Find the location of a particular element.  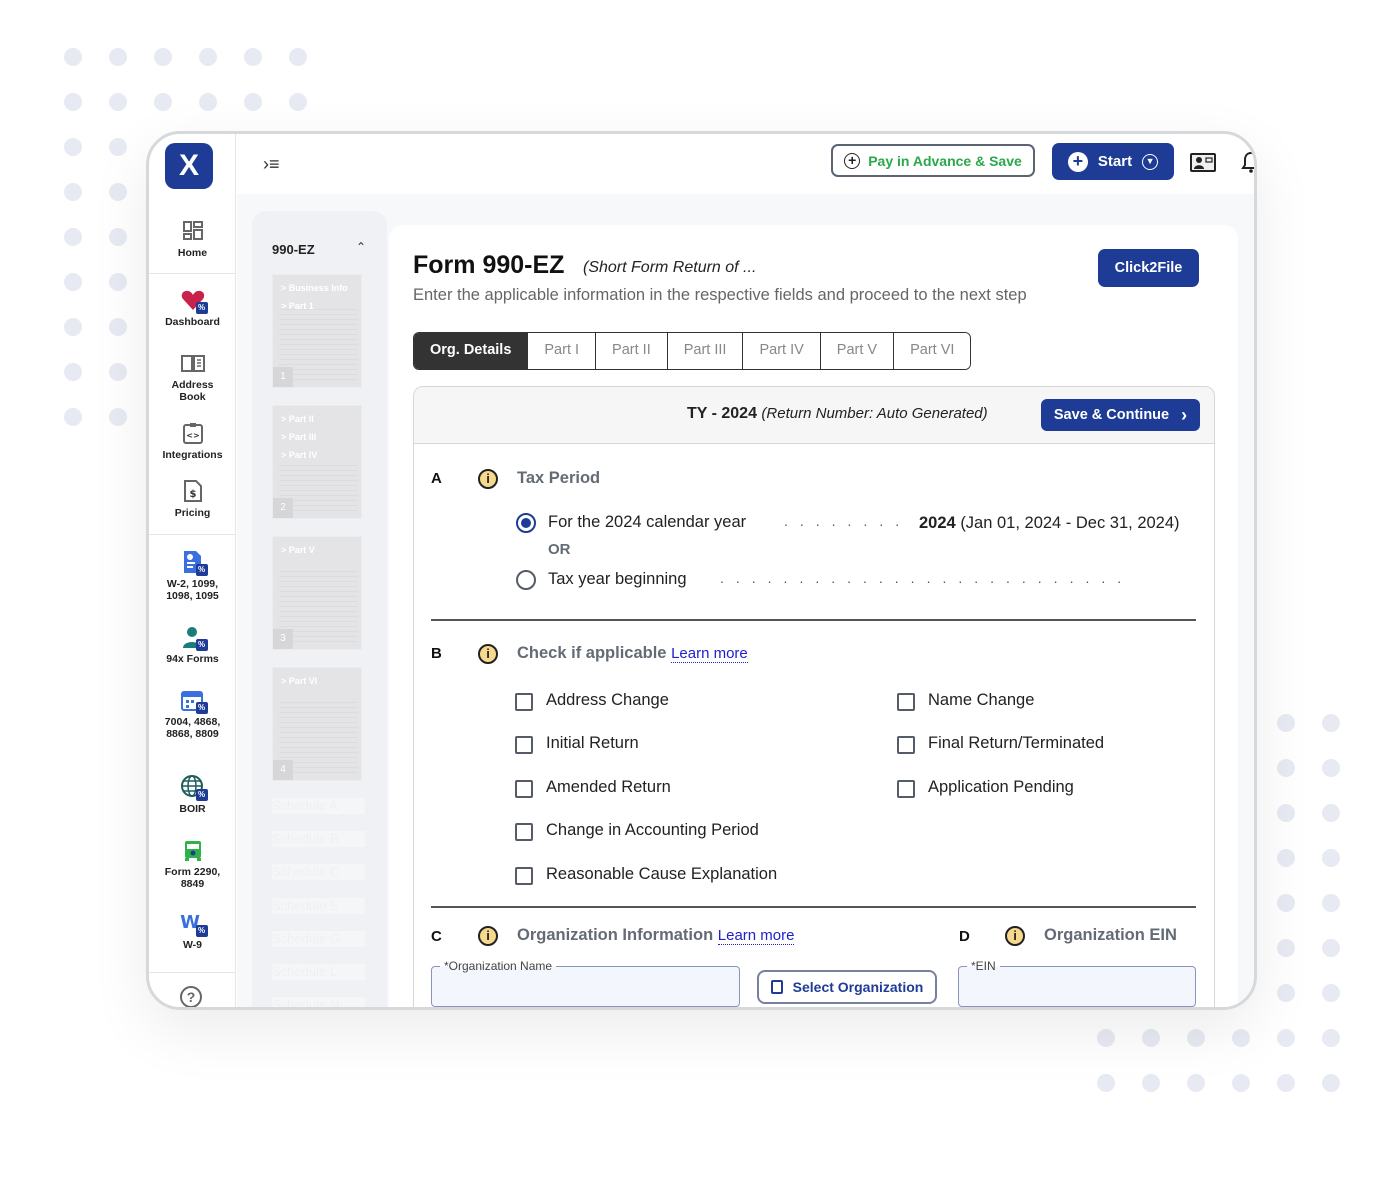

sidebar-item-address-book: Address Book is located at coordinates (192, 376).